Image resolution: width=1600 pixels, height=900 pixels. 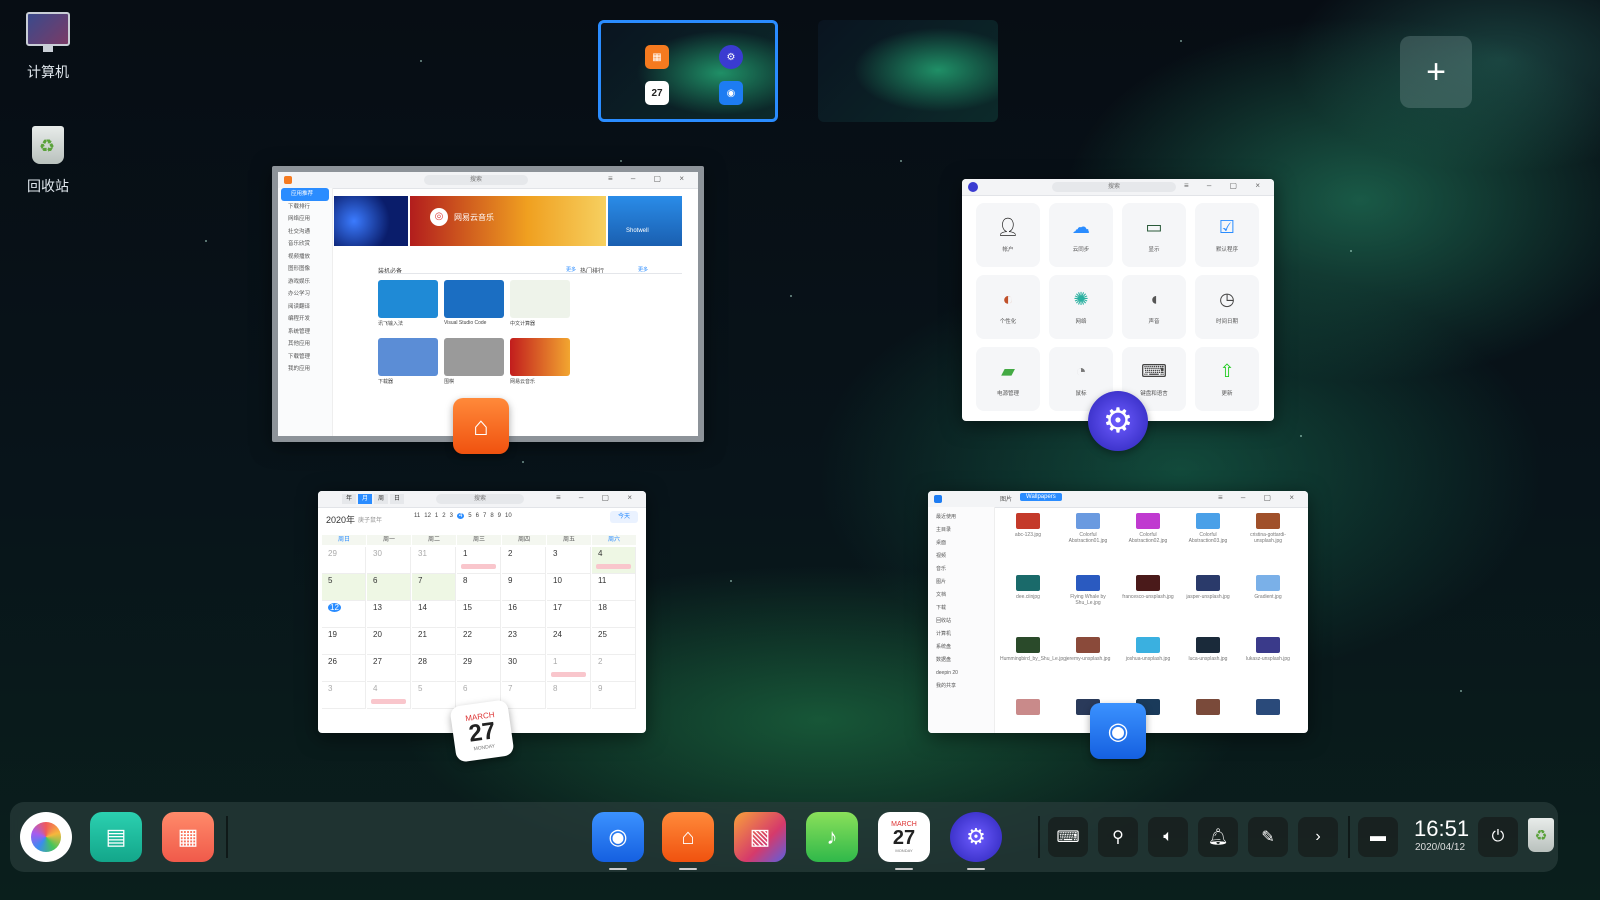 What do you see at coordinates (645, 221) in the screenshot?
I see `banner-right: Shotwell` at bounding box center [645, 221].